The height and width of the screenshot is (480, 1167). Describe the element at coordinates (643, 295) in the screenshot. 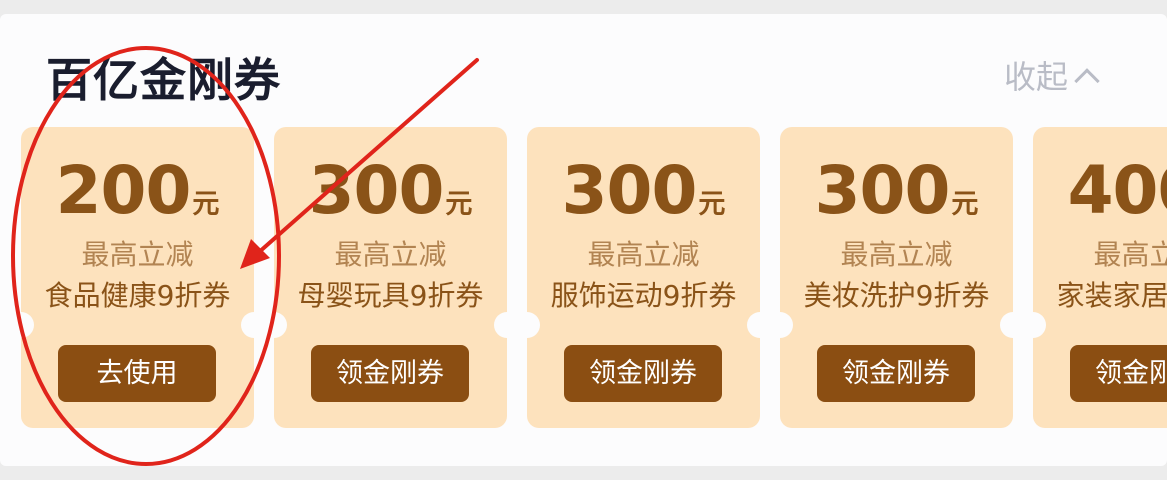

I see `coupon-category: 服饰运动9折券` at that location.